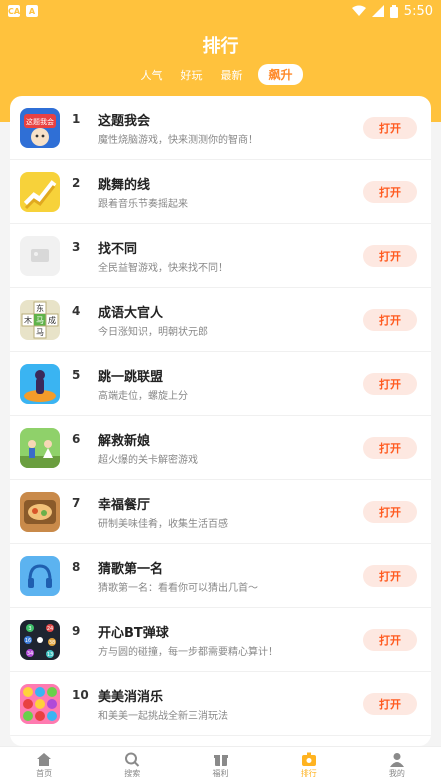  I want to click on nav-label: 排行, so click(308, 773).